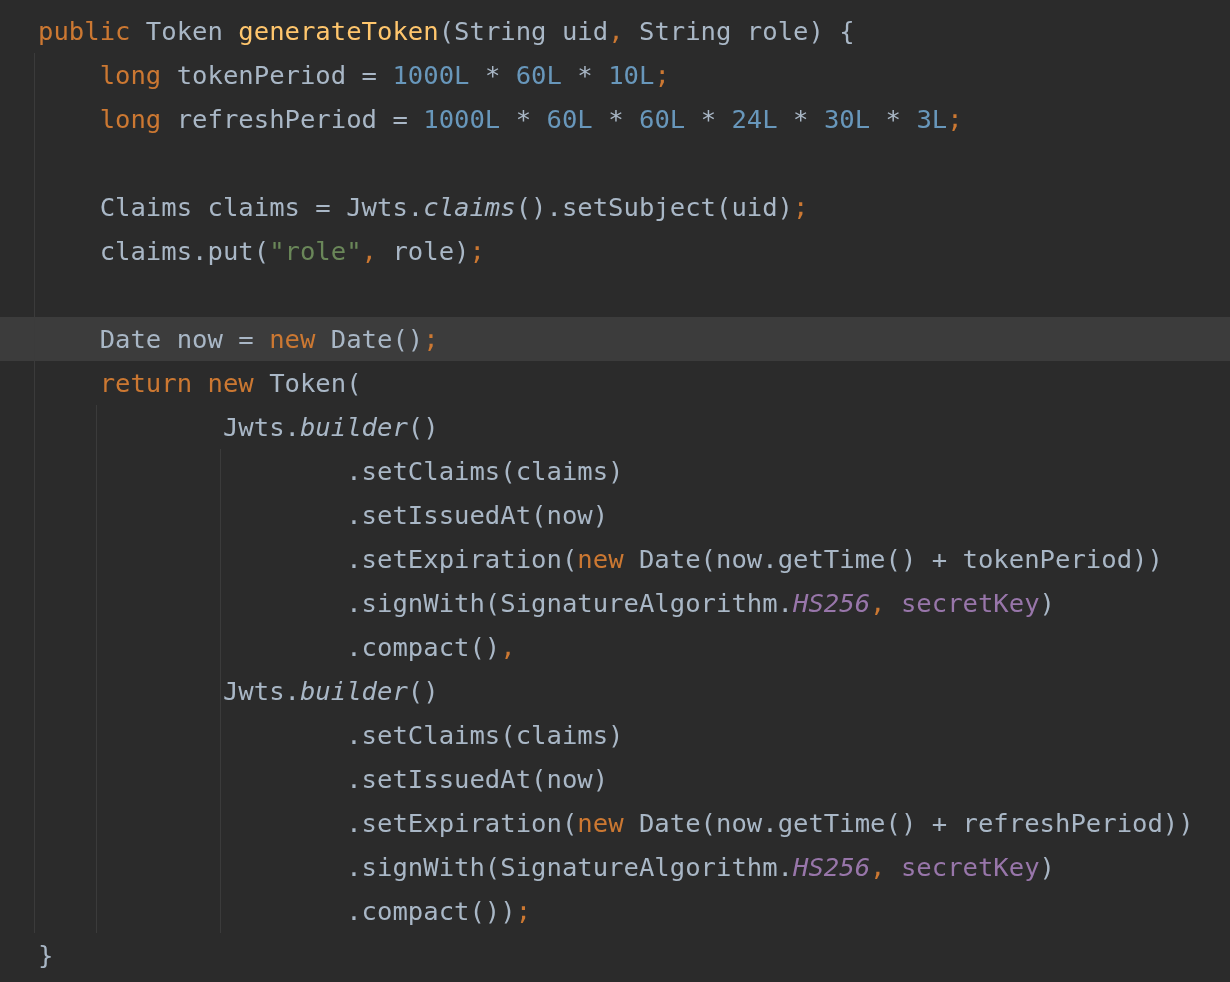 Image resolution: width=1230 pixels, height=982 pixels. What do you see at coordinates (292, 251) in the screenshot?
I see `code-line: claims.put("role", role);` at bounding box center [292, 251].